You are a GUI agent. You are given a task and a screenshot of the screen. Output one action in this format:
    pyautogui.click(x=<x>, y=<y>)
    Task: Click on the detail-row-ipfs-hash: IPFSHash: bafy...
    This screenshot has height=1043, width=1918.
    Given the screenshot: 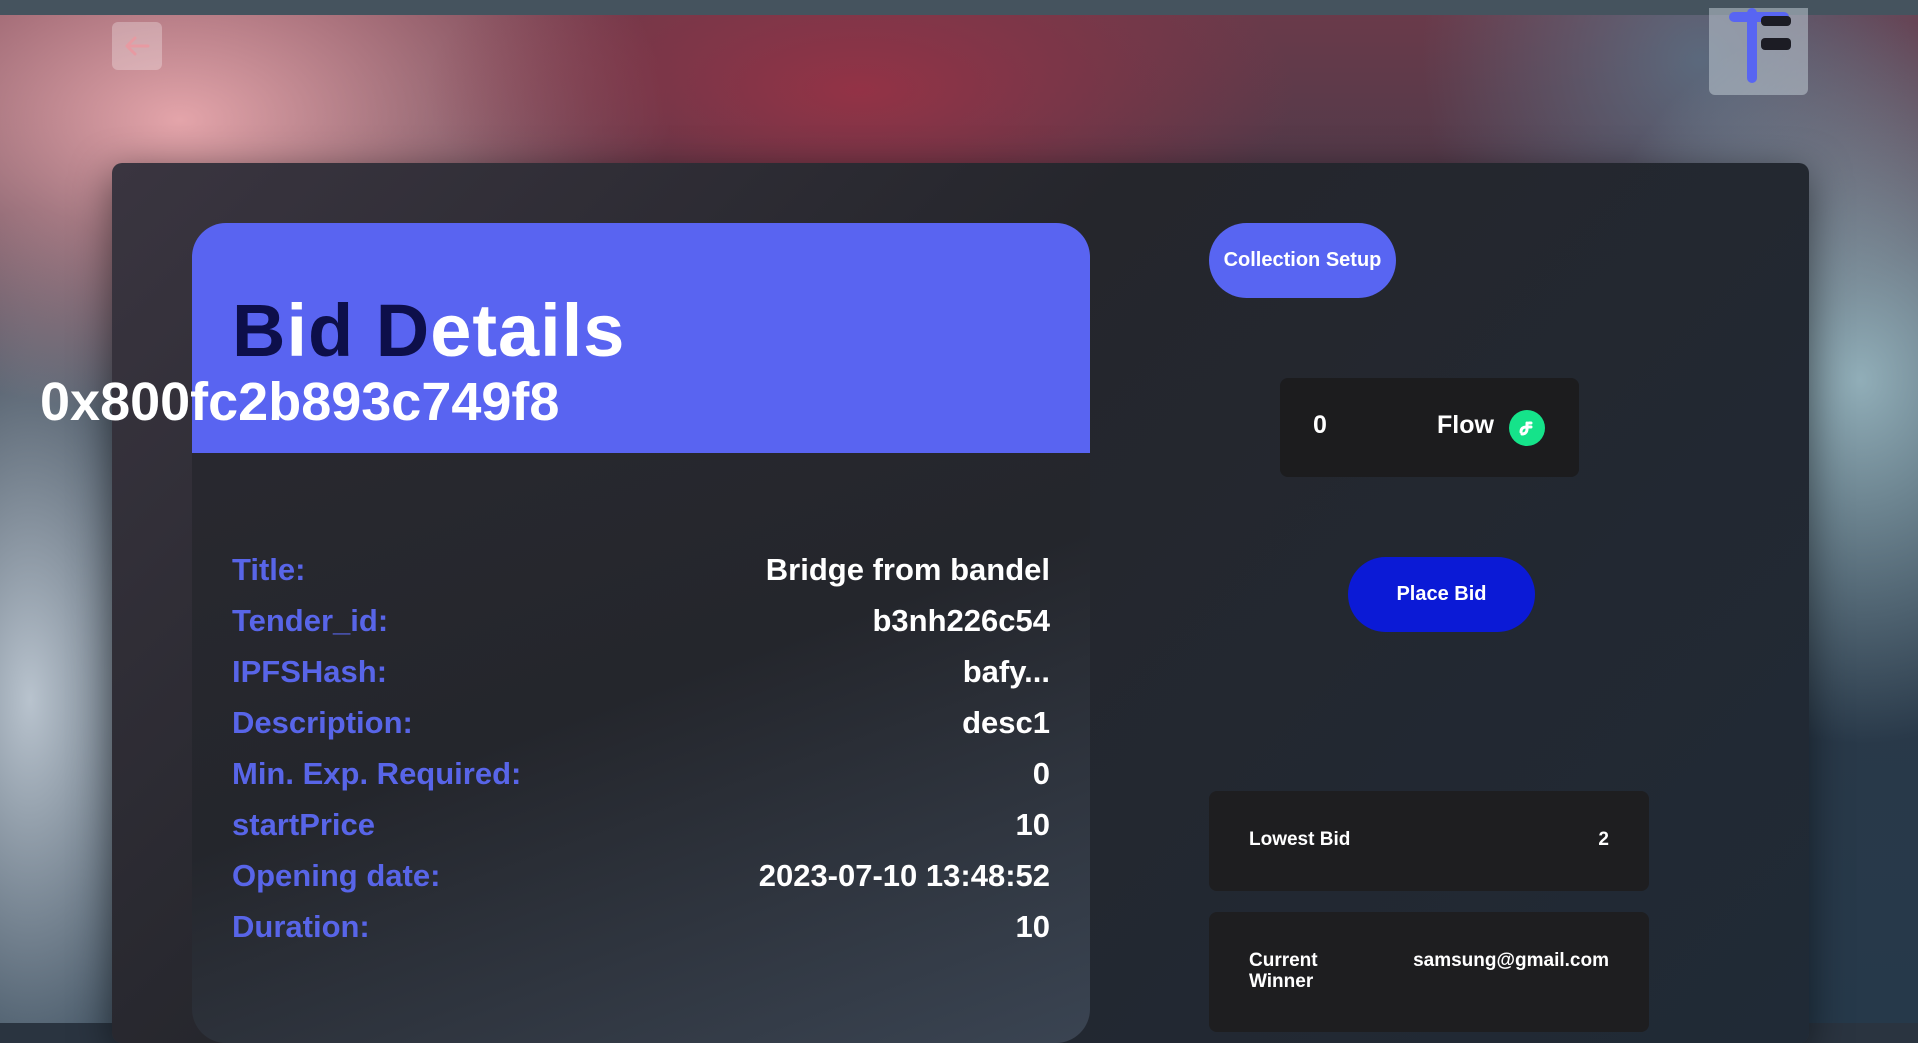 What is the action you would take?
    pyautogui.click(x=641, y=671)
    